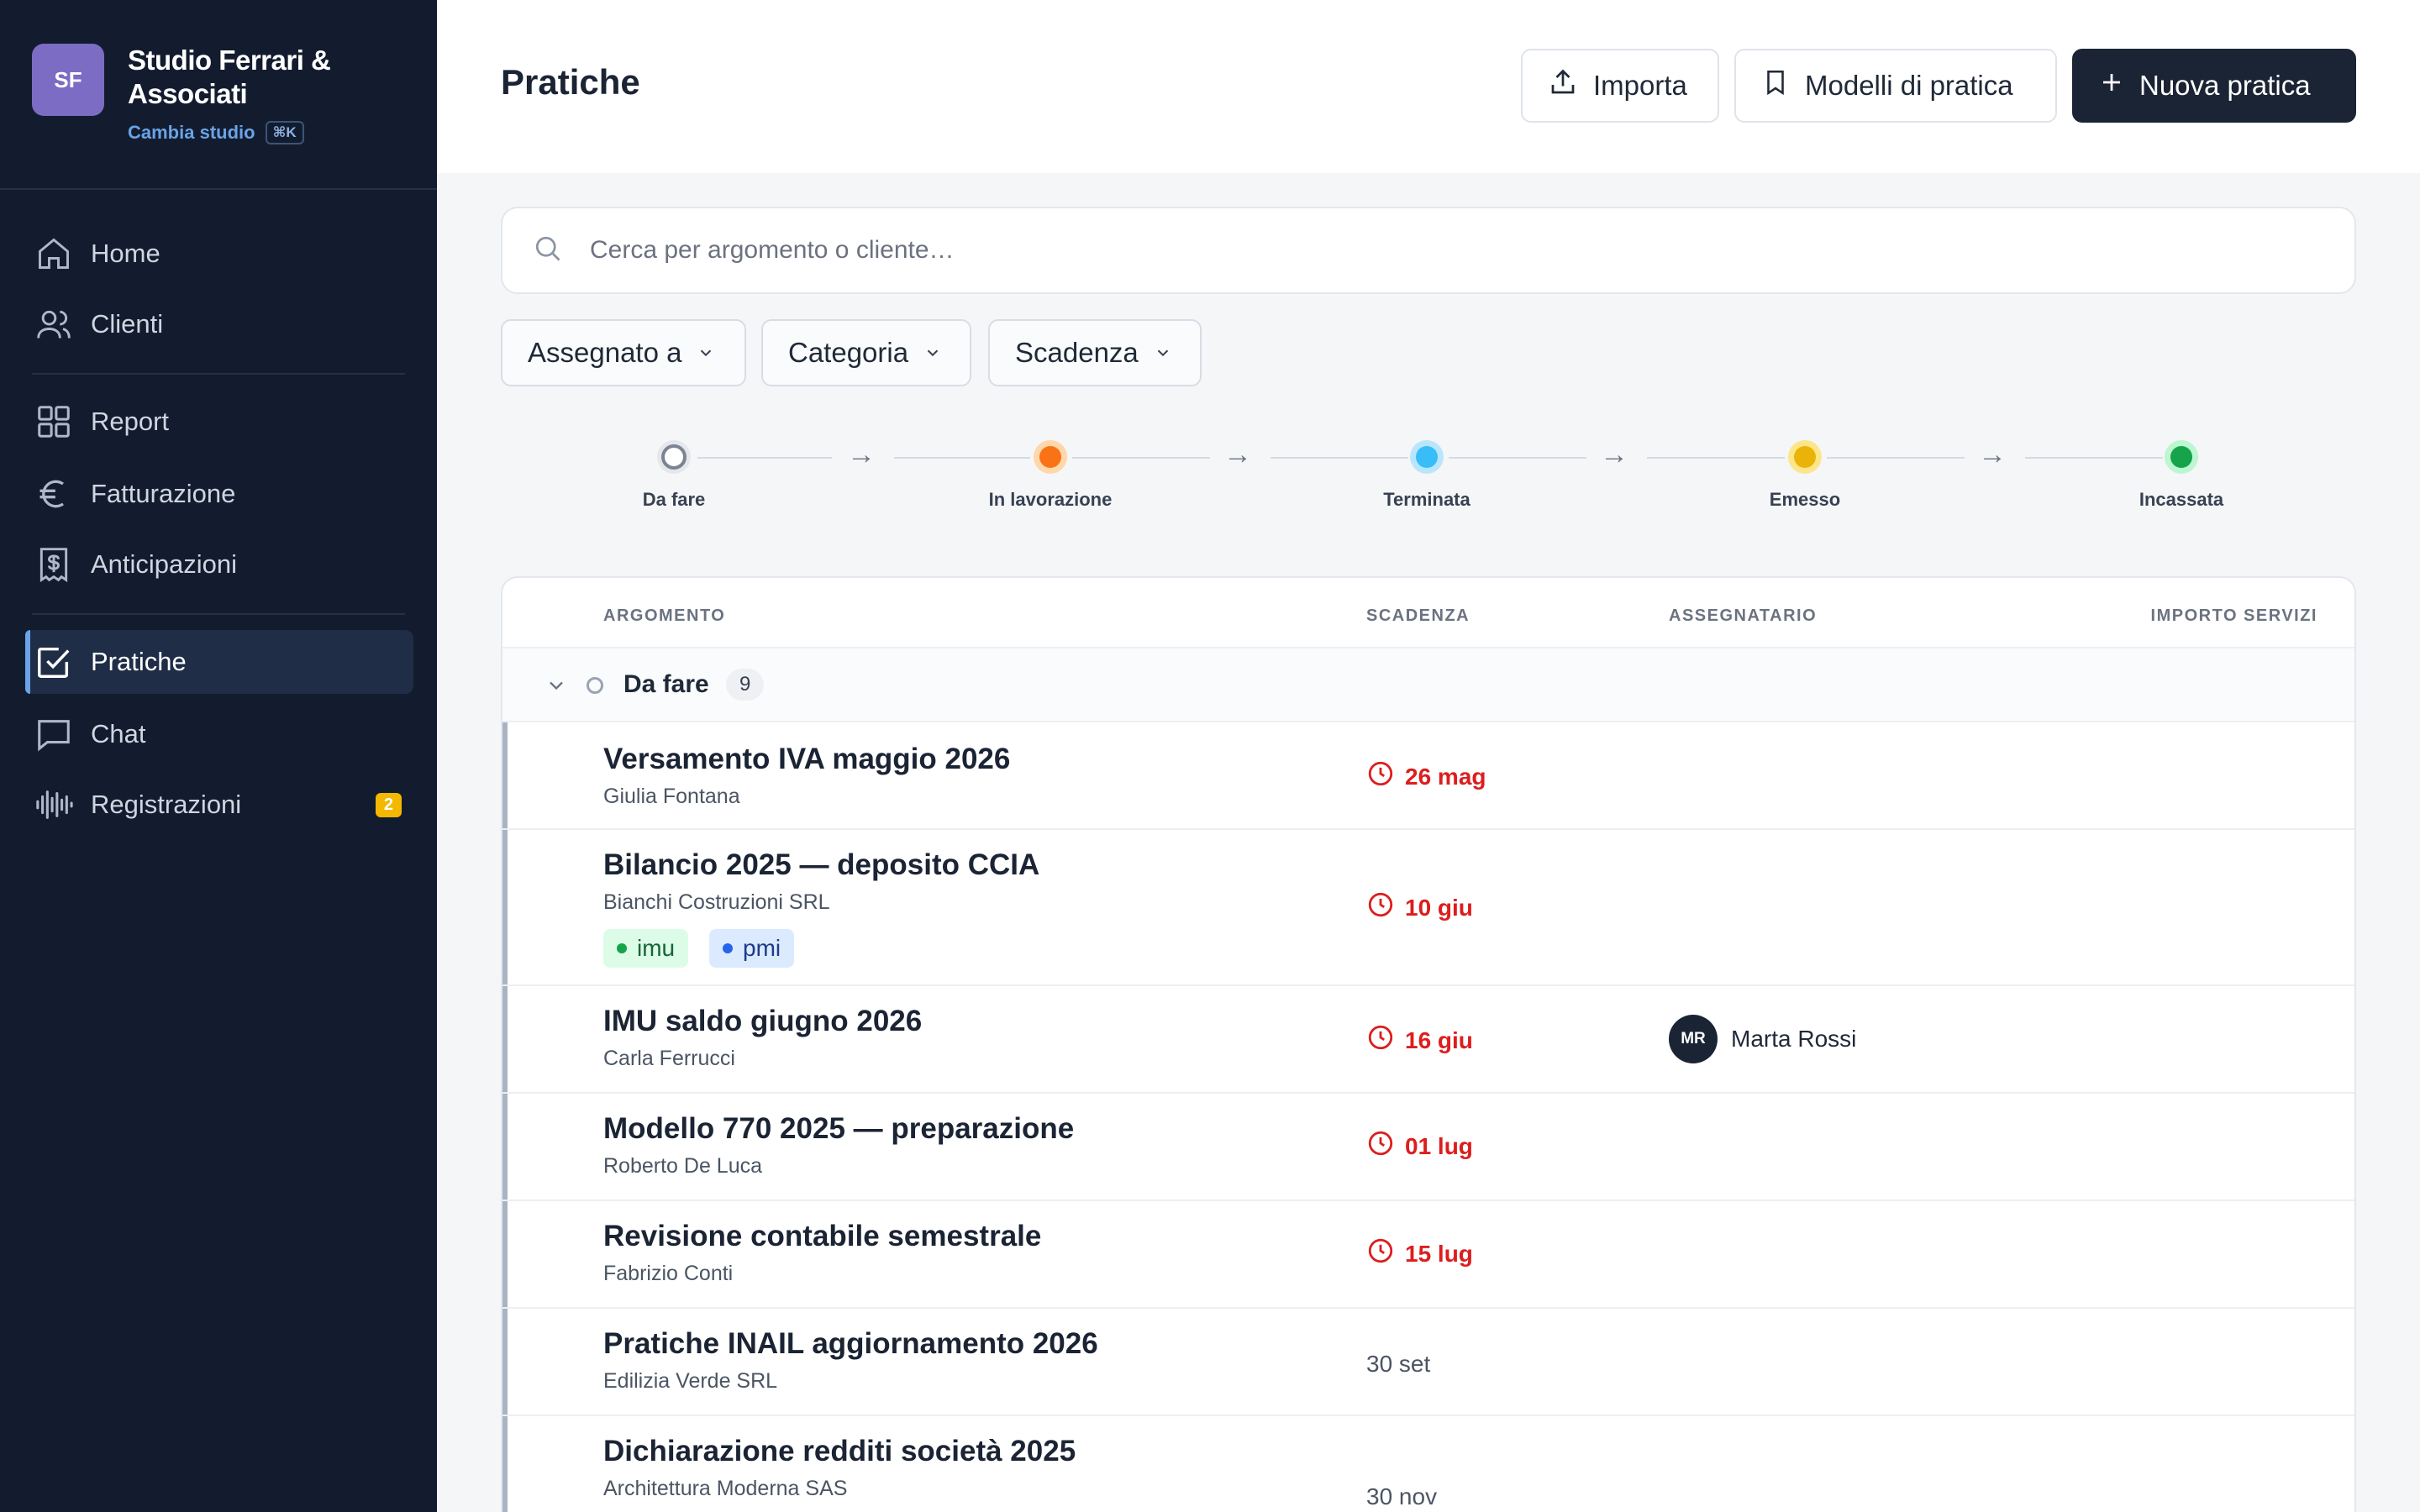 Image resolution: width=2420 pixels, height=1512 pixels. I want to click on search-input, so click(1430, 250).